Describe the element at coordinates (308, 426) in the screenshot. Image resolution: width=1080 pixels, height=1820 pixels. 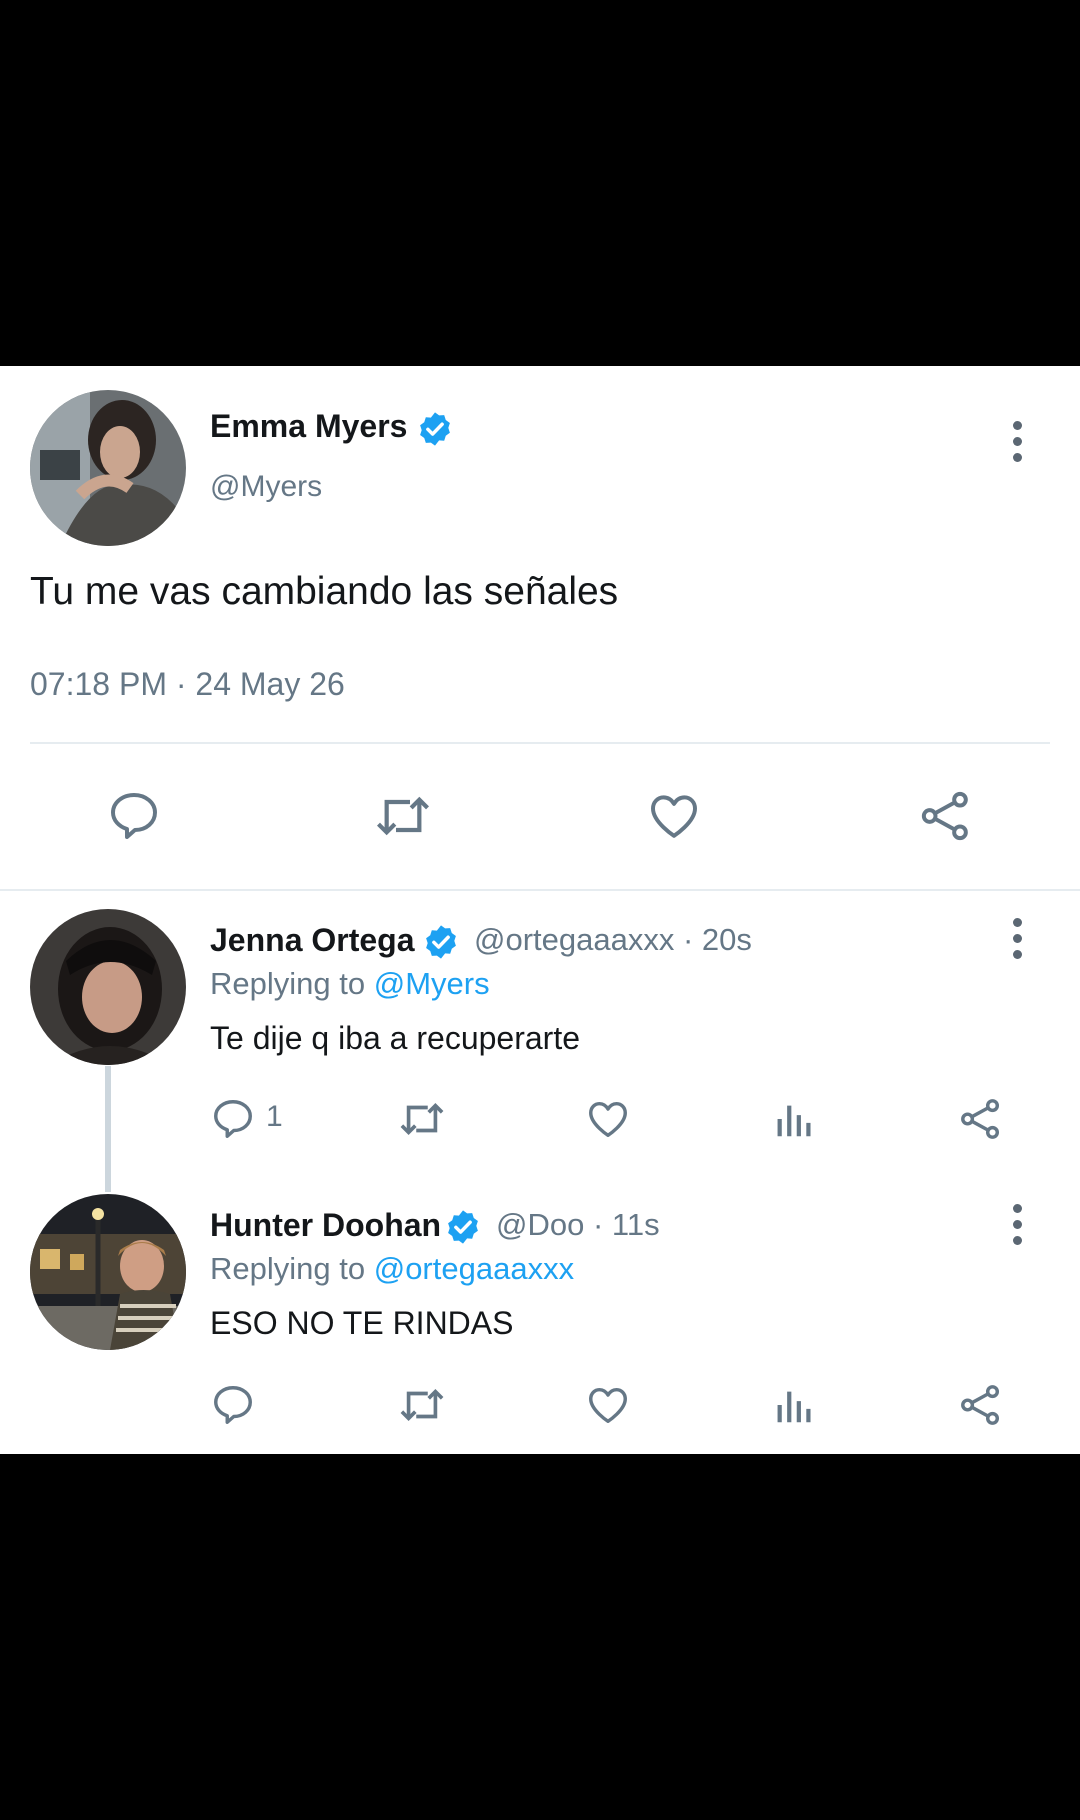
I see `author-name: Emma Myers` at that location.